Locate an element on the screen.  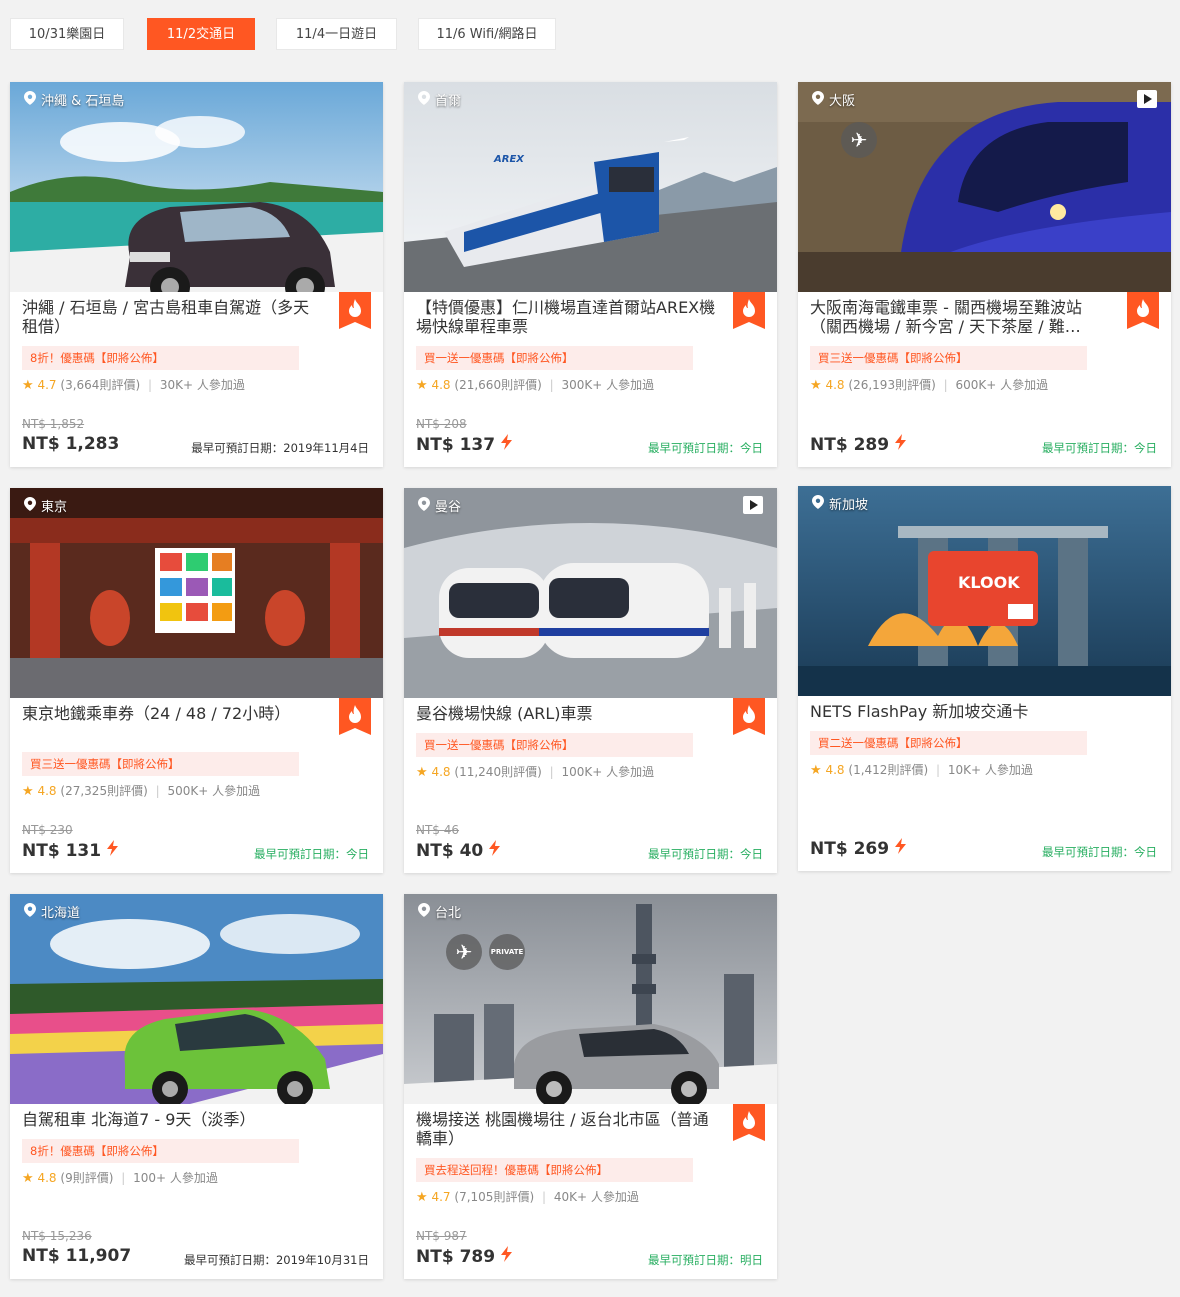
product-title: 【特價優惠】仁川機場直達首爾站AREX機場快線單程車票 is located at coordinates (566, 317).